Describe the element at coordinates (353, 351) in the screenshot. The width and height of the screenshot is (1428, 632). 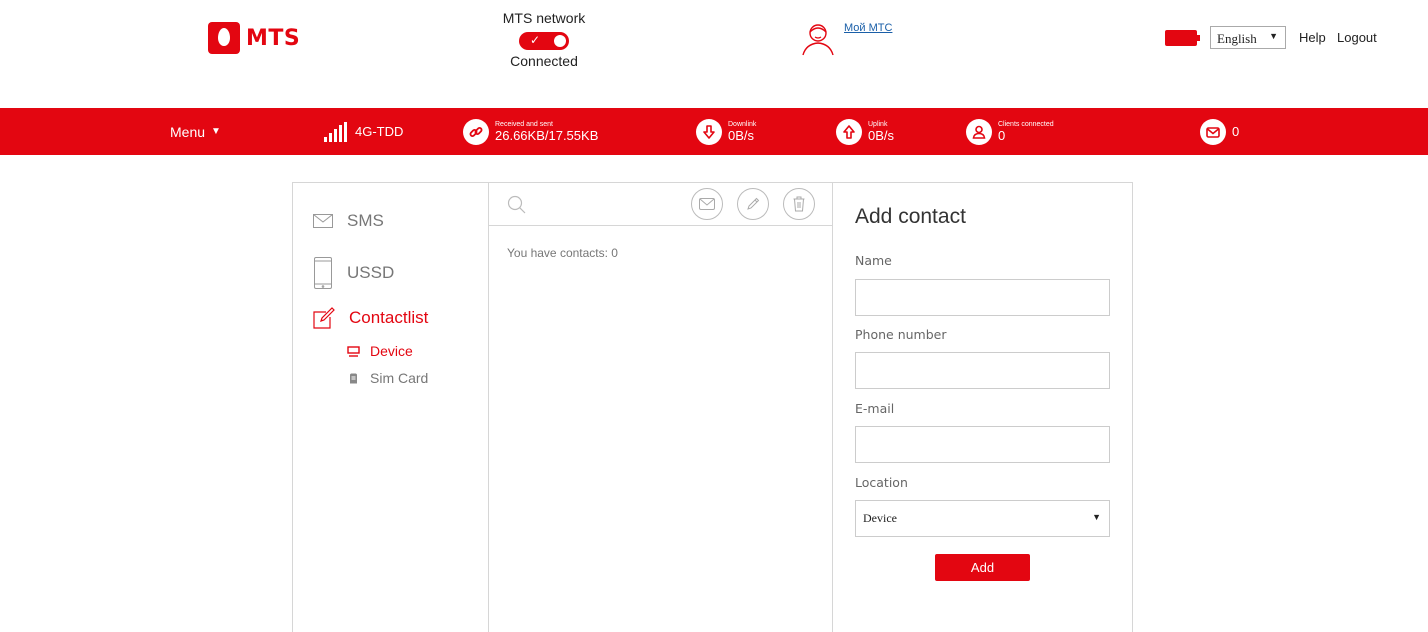
I see `monitor-icon` at that location.